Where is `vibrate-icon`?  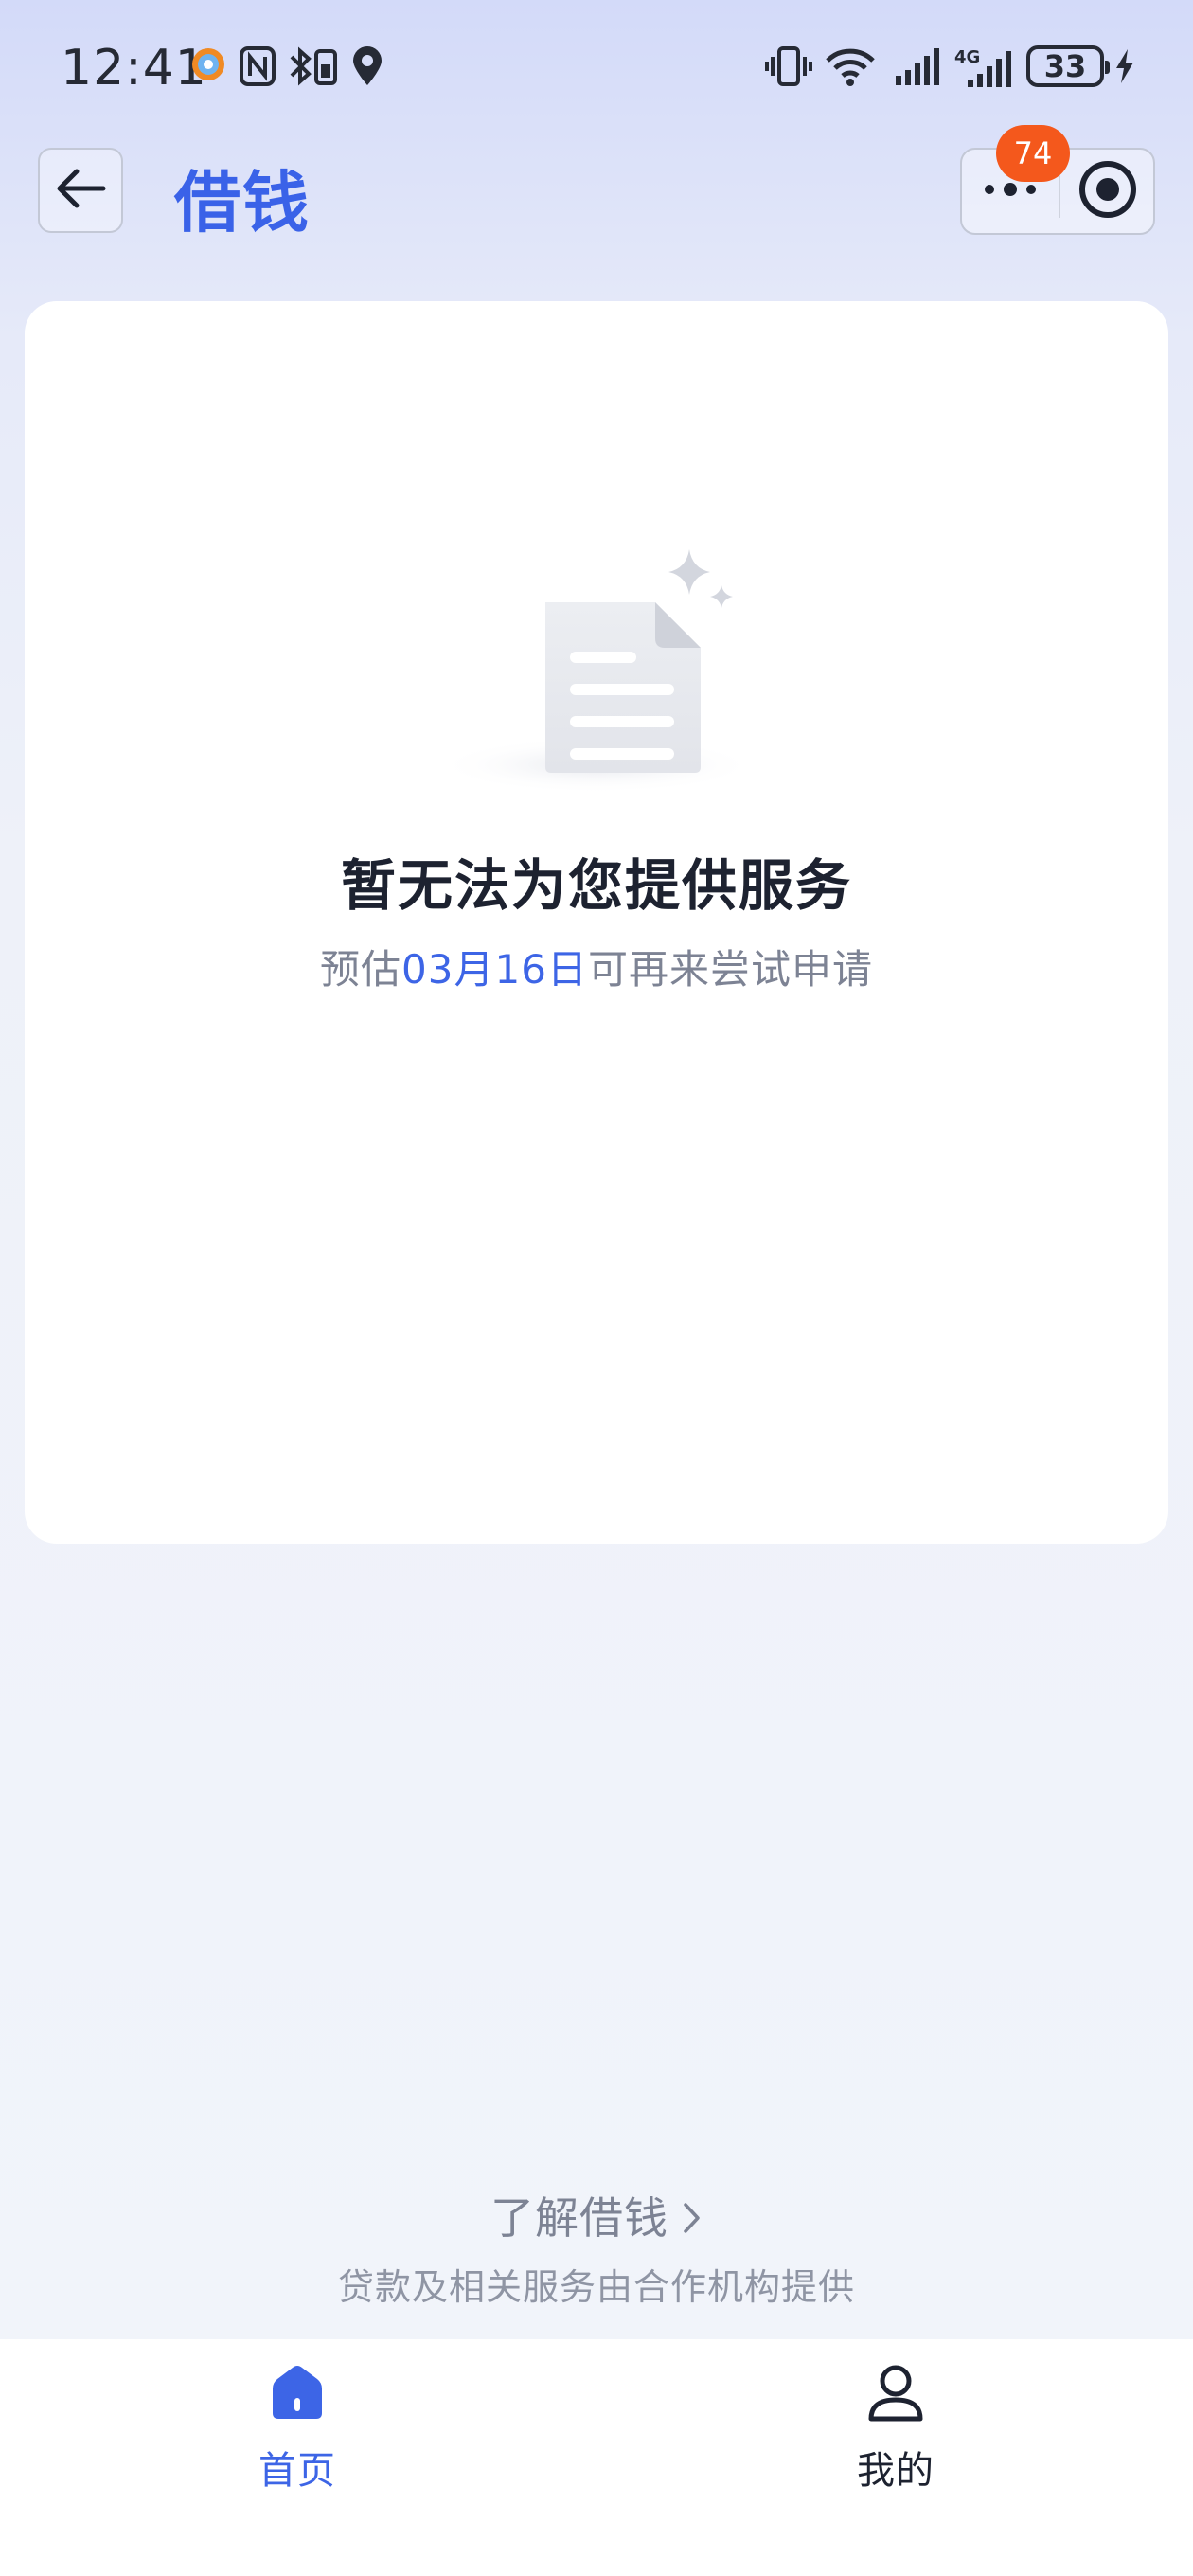 vibrate-icon is located at coordinates (788, 68).